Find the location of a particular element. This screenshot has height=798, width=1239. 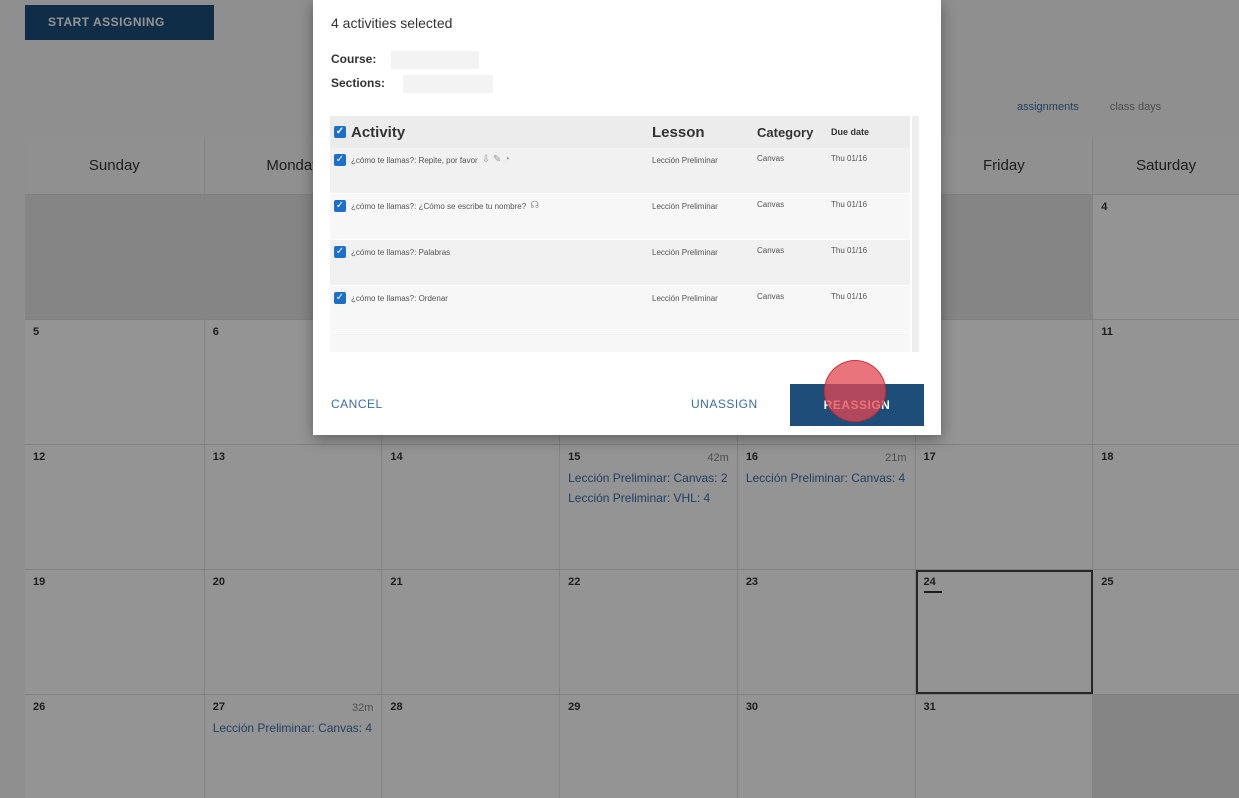

modal-title: 4 activities selected is located at coordinates (392, 23).